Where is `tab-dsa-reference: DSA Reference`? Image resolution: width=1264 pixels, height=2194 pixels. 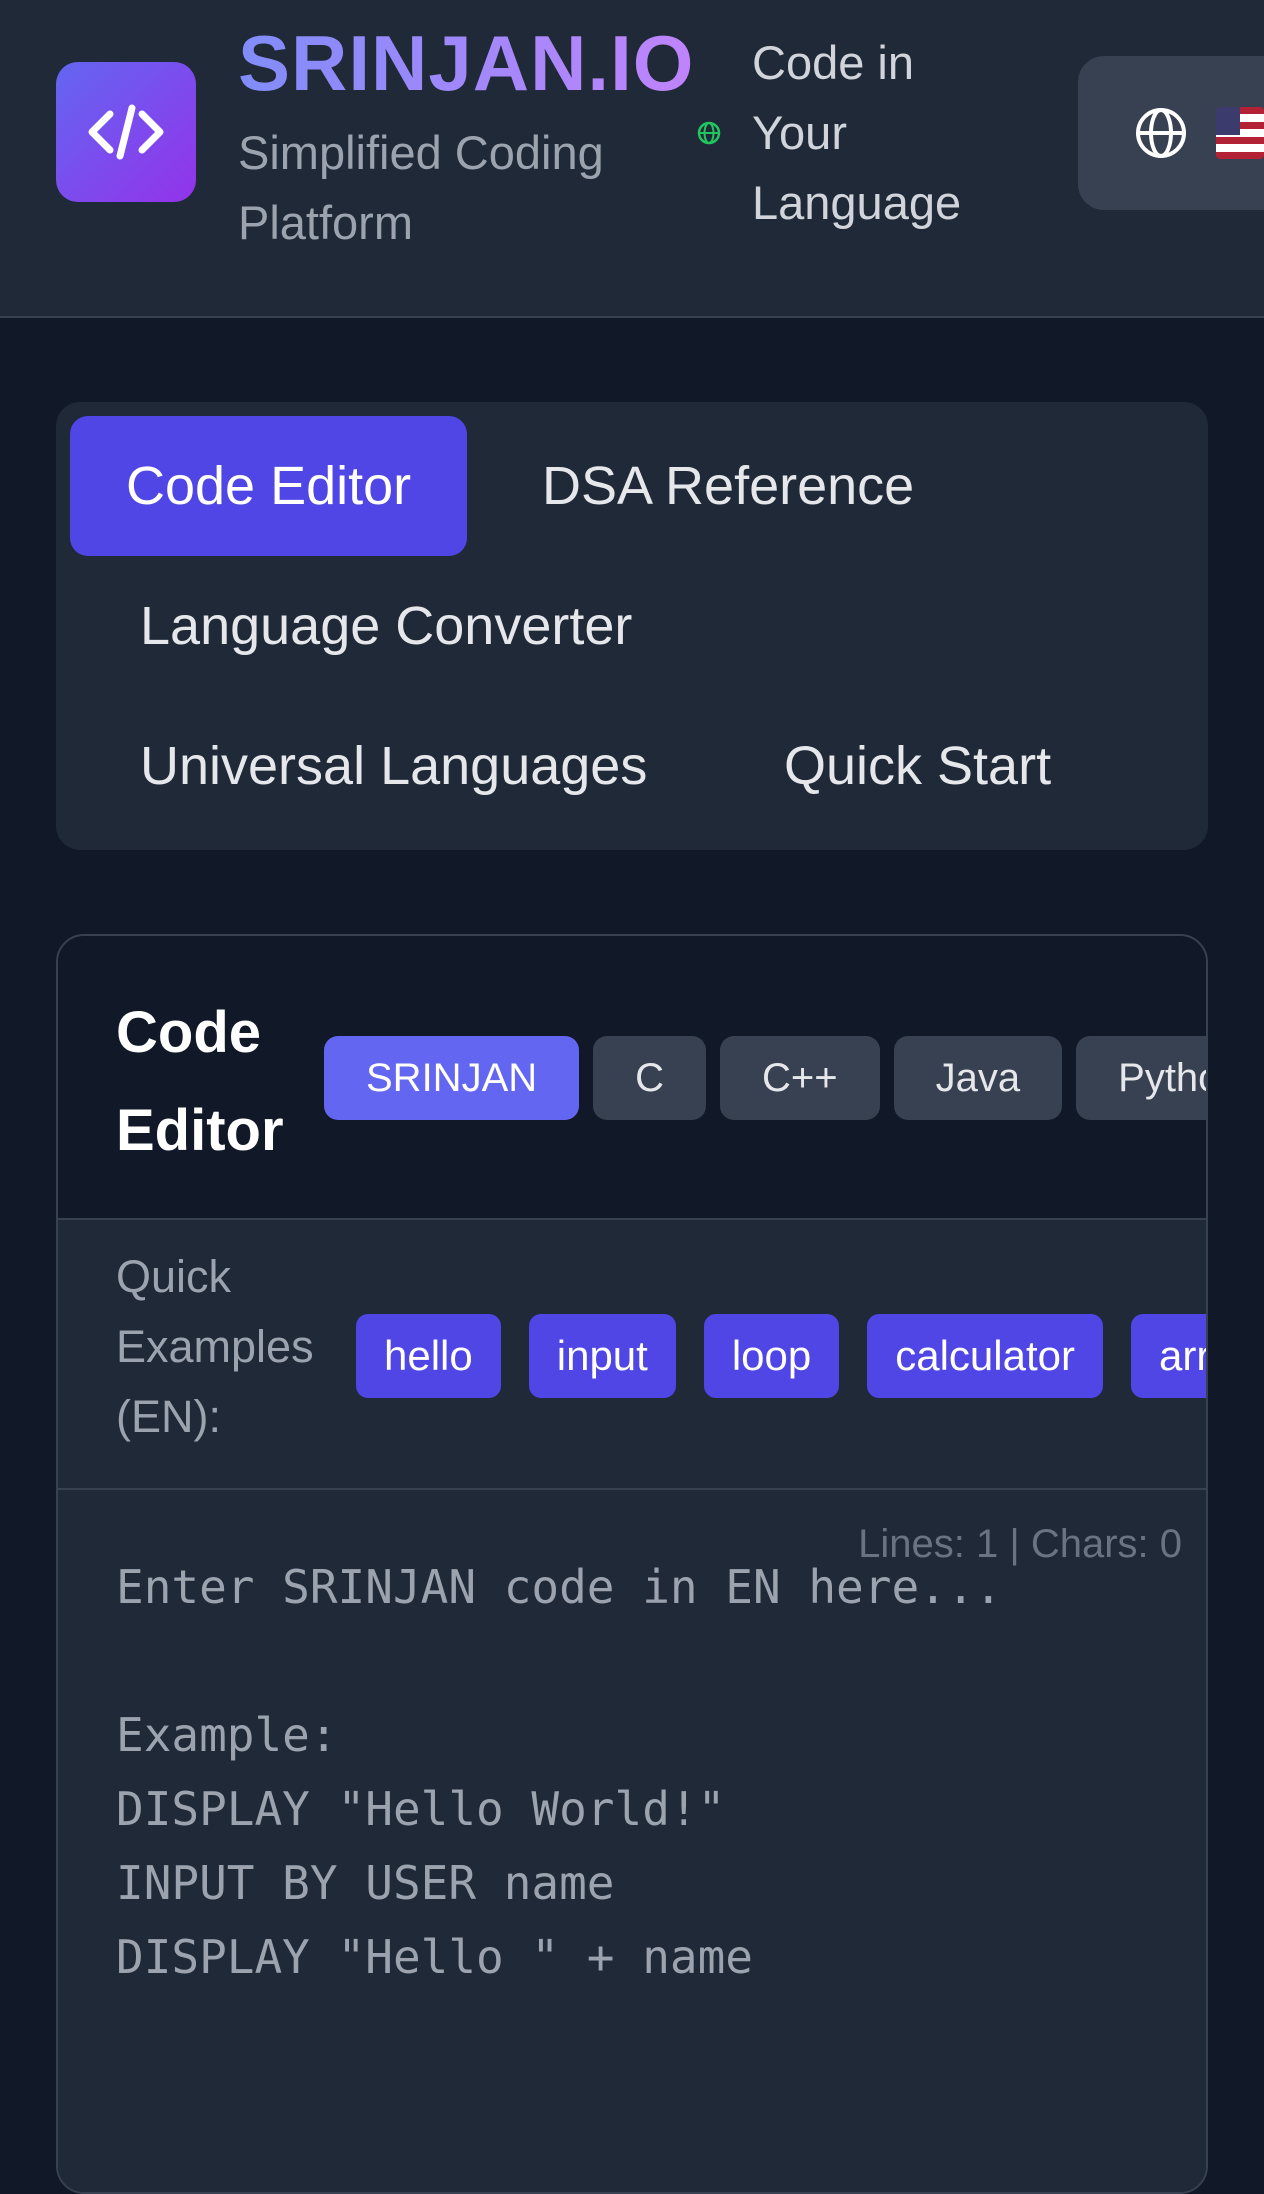
tab-dsa-reference: DSA Reference is located at coordinates (728, 486).